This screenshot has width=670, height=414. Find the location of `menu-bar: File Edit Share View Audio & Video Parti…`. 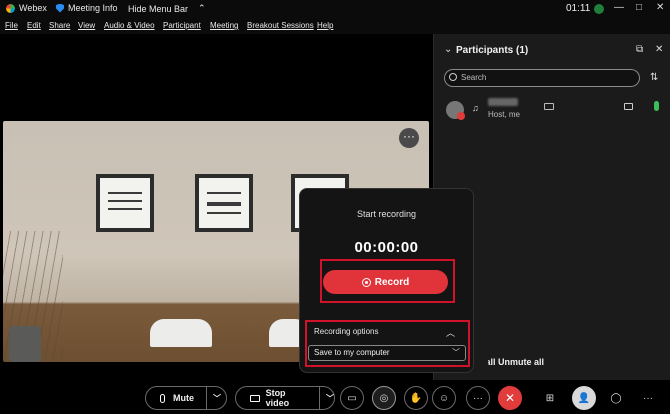

menu-bar: File Edit Share View Audio & Video Parti… is located at coordinates (335, 26).